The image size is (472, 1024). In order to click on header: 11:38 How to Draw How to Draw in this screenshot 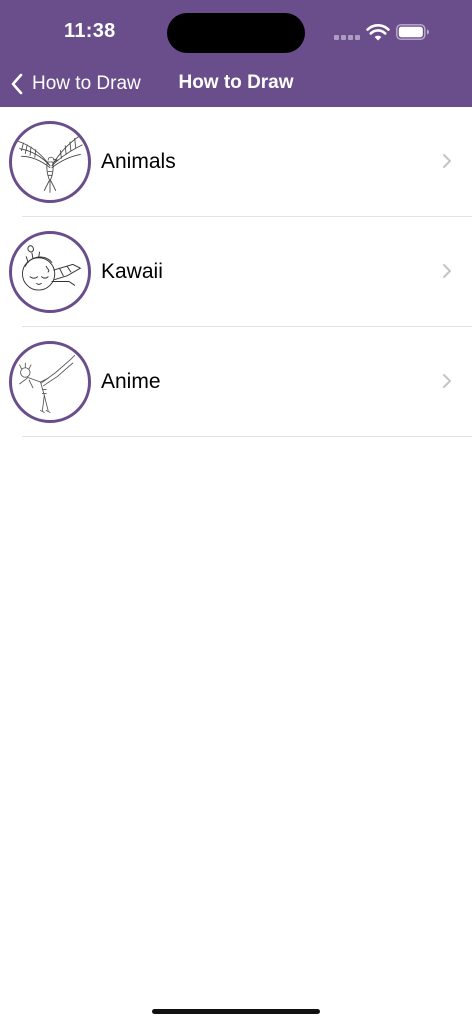, I will do `click(236, 53)`.